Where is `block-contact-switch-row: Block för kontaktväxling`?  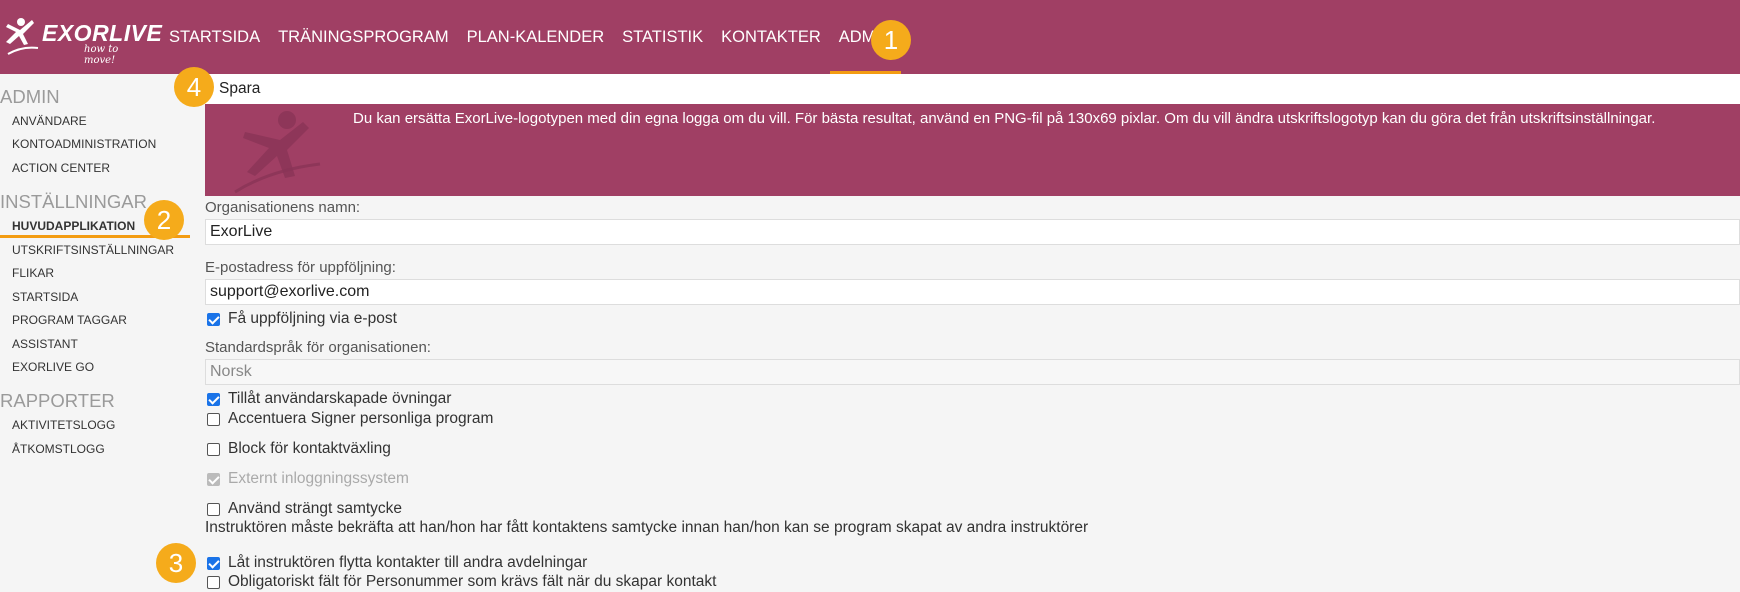
block-contact-switch-row: Block för kontaktväxling is located at coordinates (299, 449).